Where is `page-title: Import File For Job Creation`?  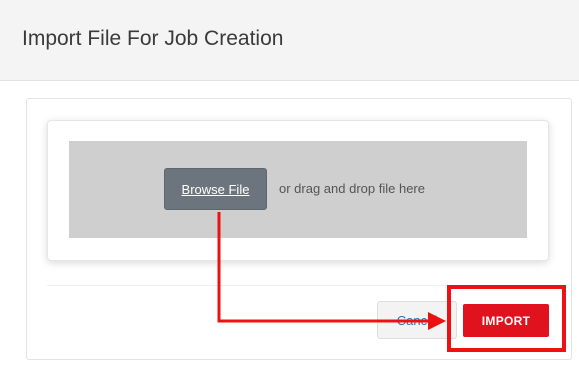
page-title: Import File For Job Creation is located at coordinates (153, 38).